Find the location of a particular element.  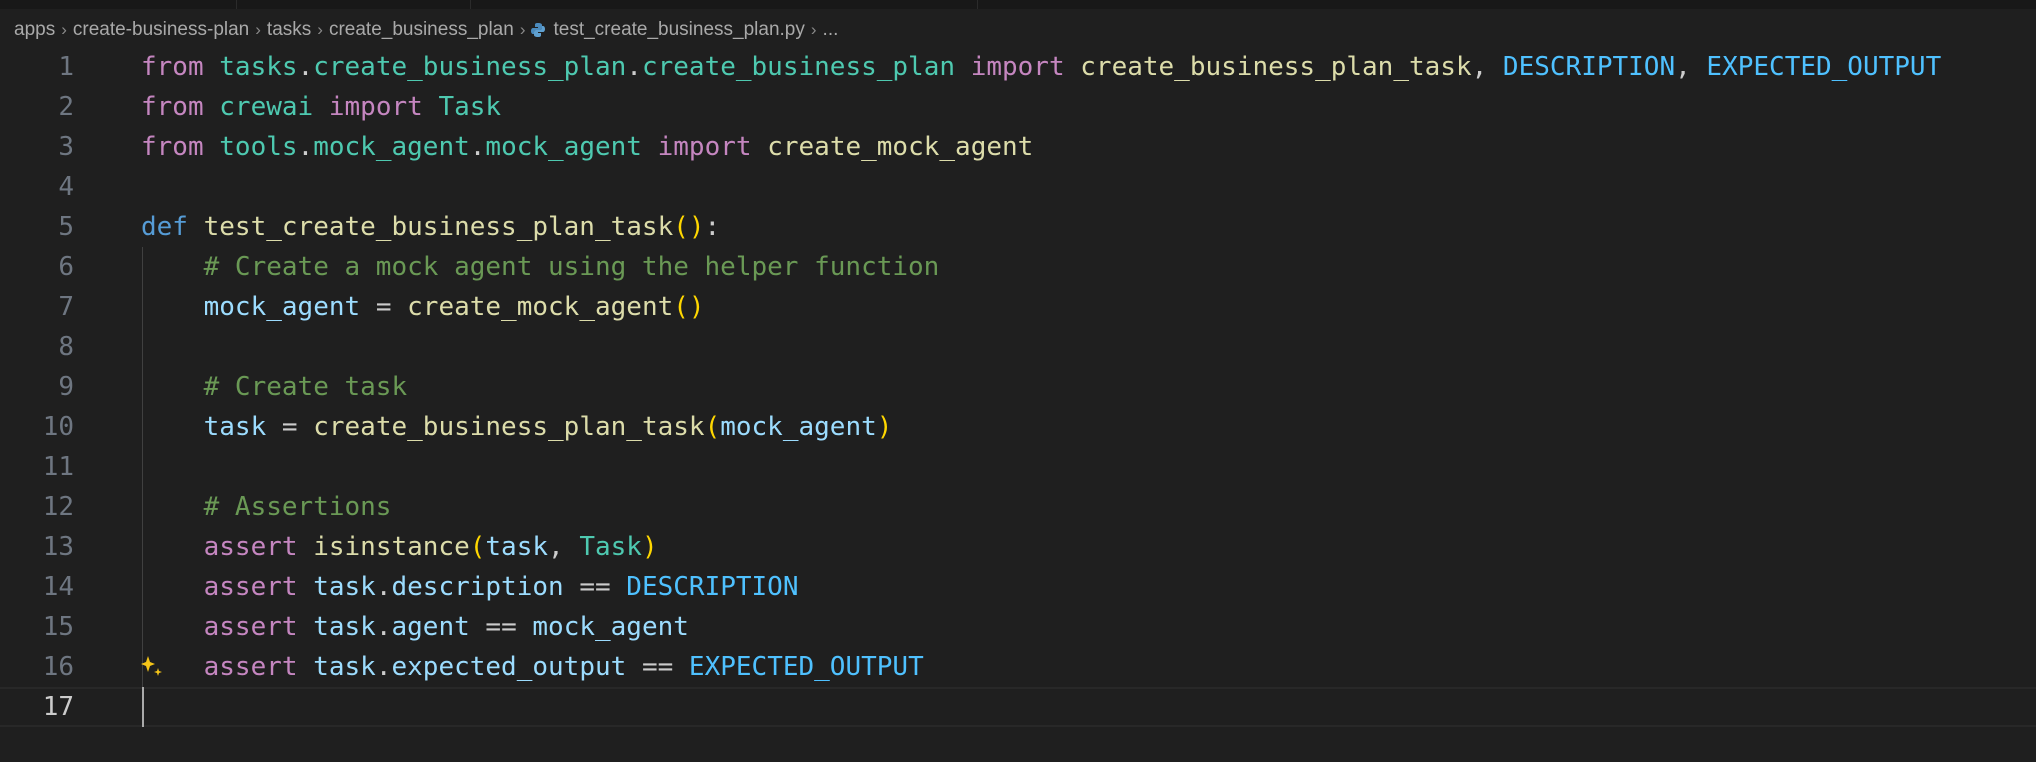

line-number: 6 is located at coordinates (66, 267).